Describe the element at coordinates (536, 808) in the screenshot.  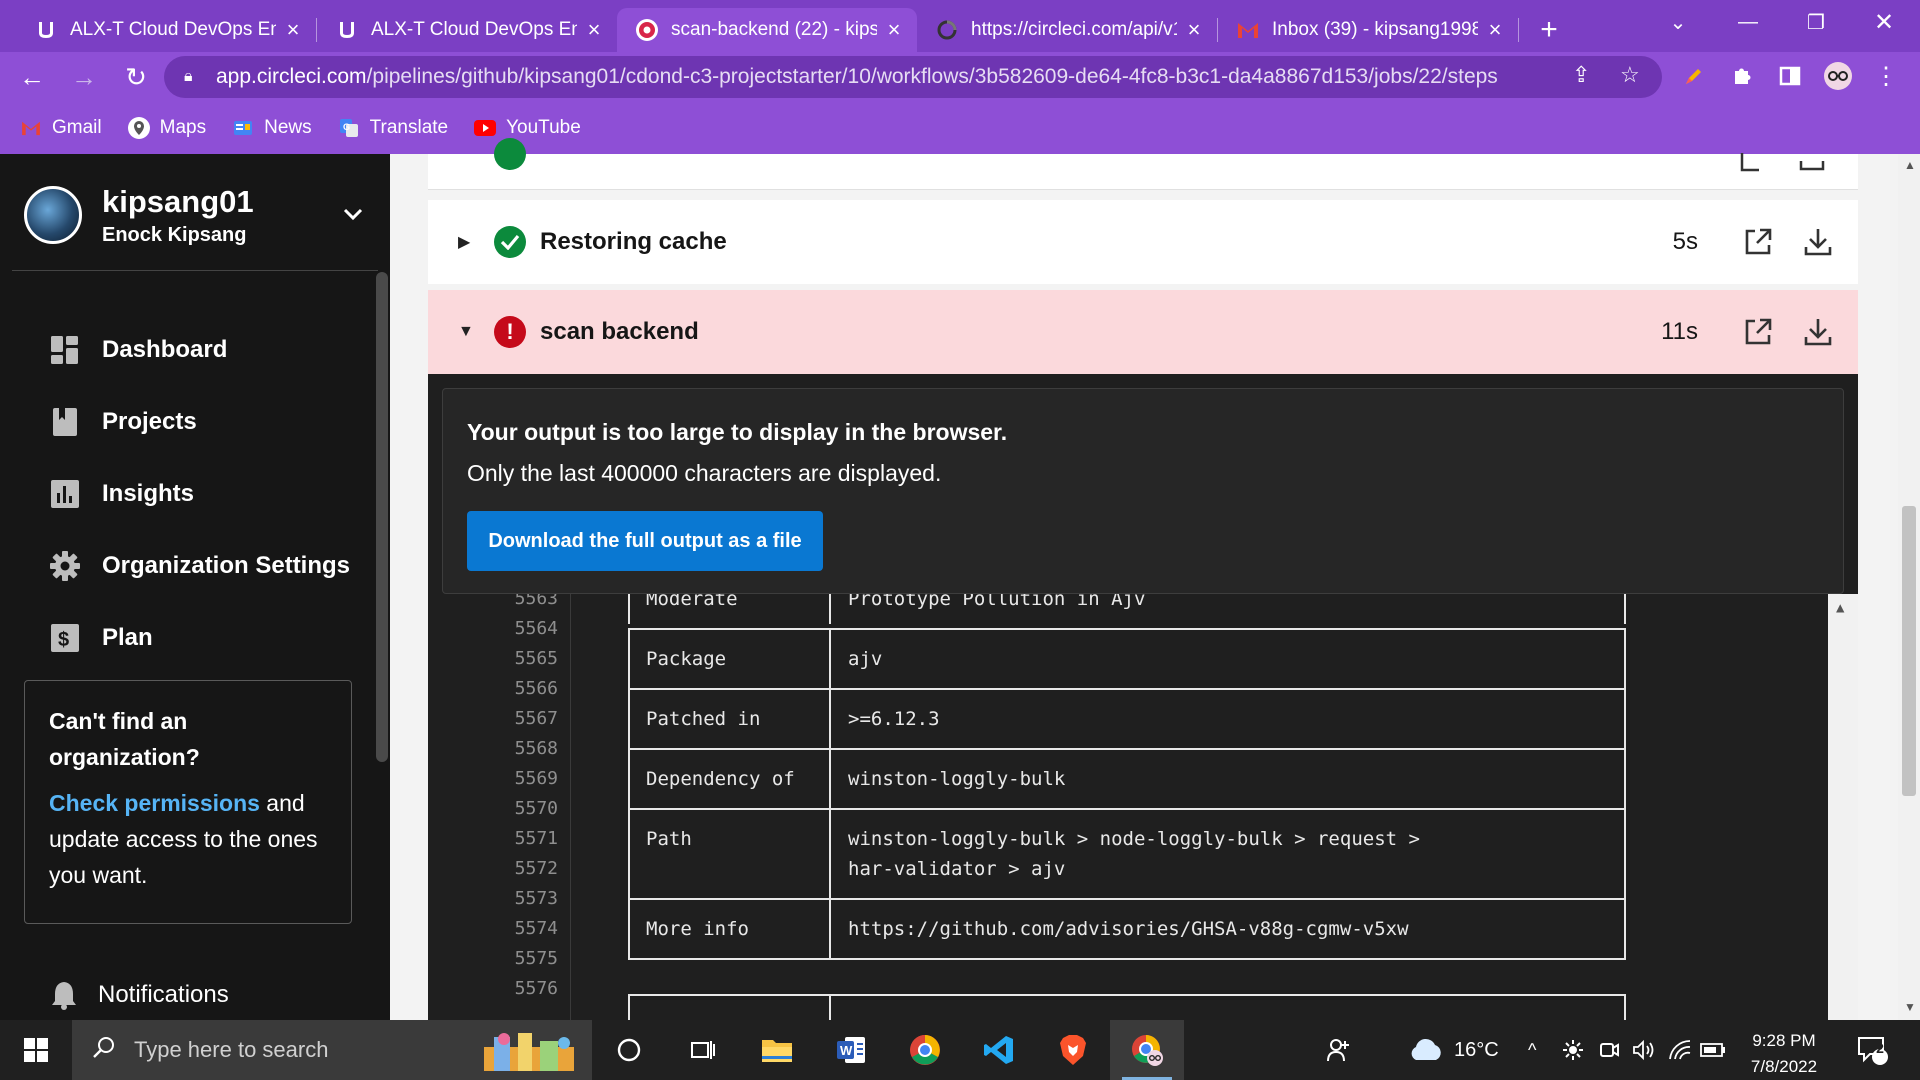
I see `line-number: 5570` at that location.